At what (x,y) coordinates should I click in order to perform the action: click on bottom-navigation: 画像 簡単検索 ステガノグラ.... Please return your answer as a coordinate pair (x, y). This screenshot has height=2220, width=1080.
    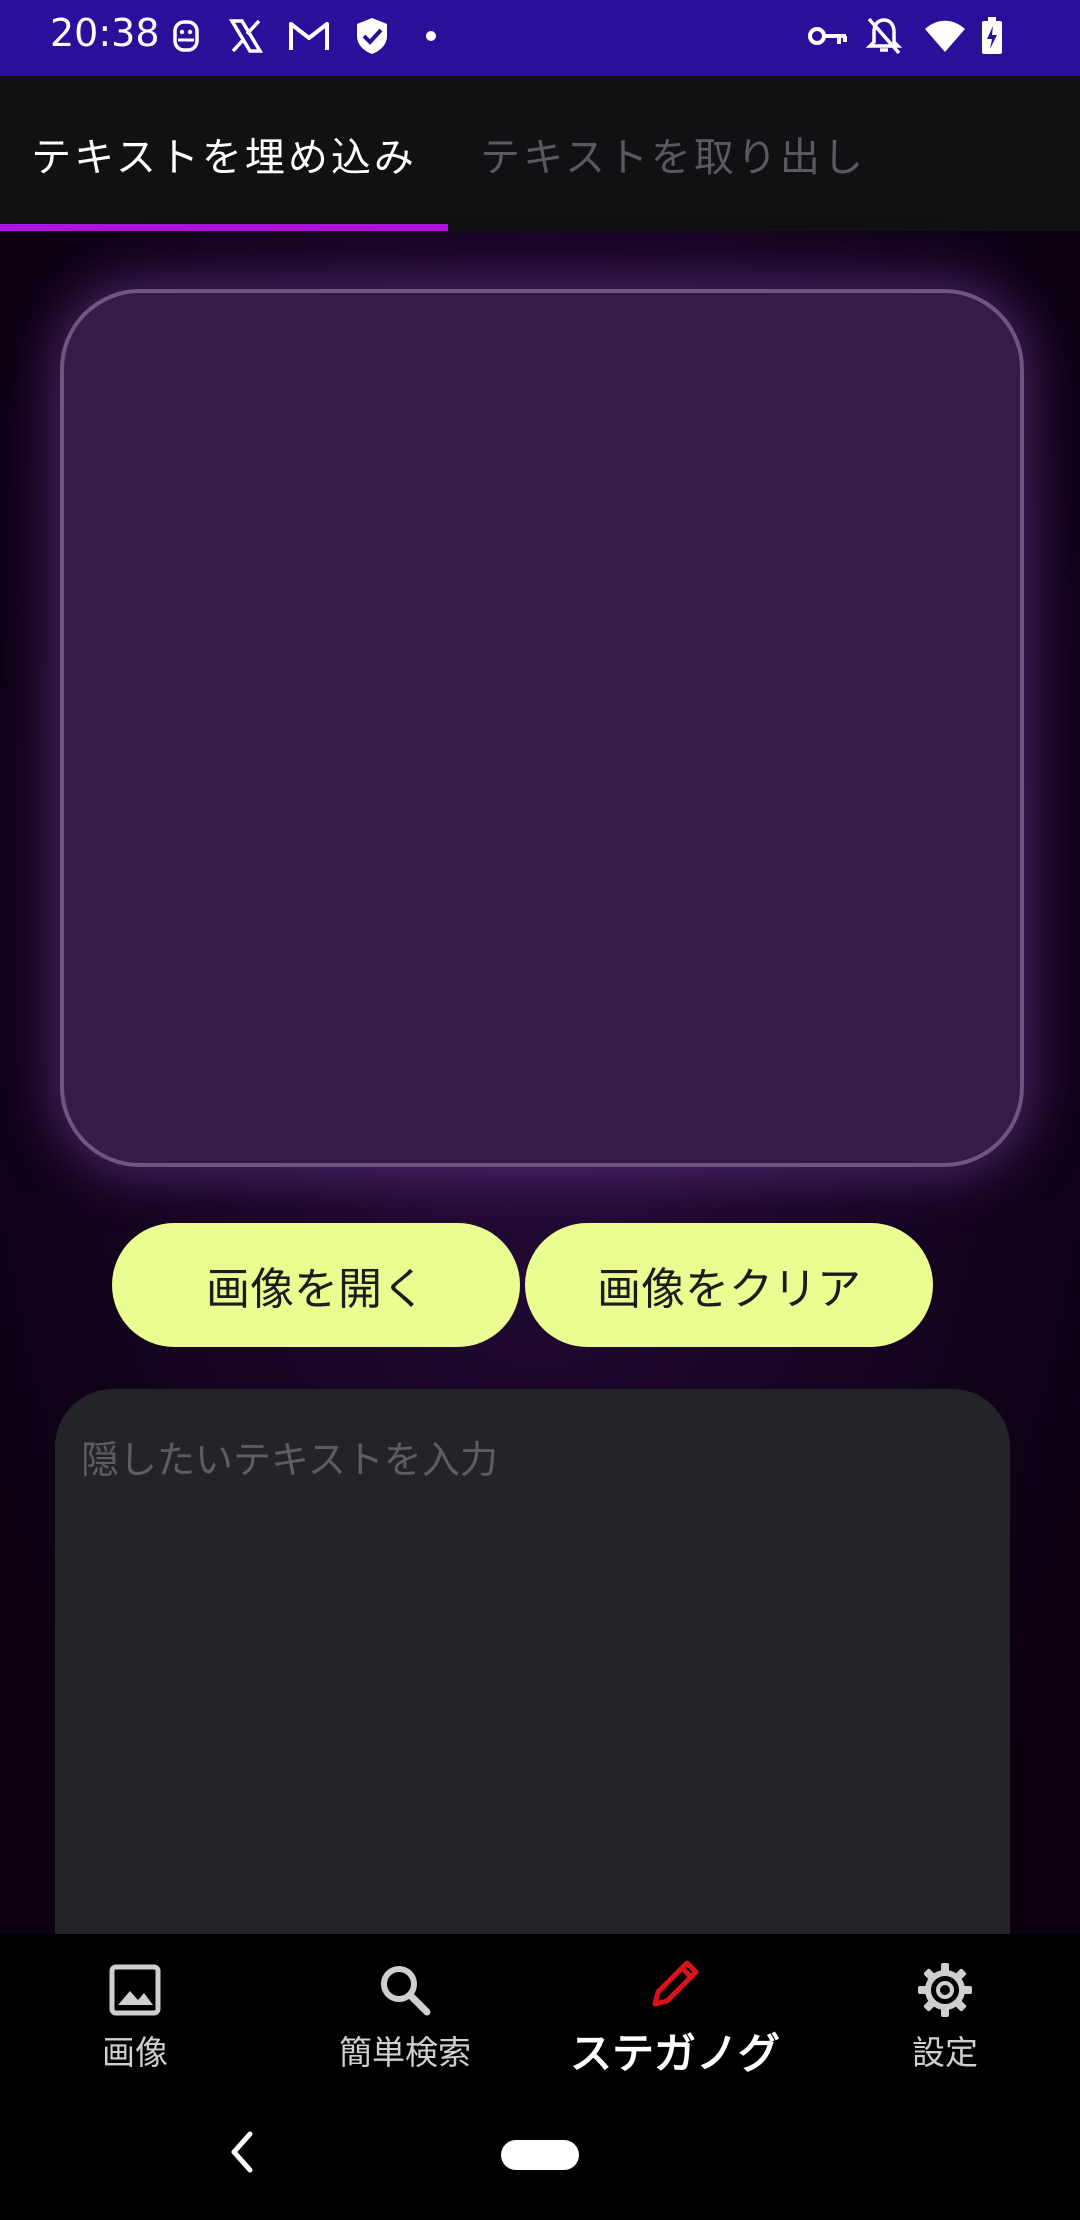
    Looking at the image, I should click on (540, 2036).